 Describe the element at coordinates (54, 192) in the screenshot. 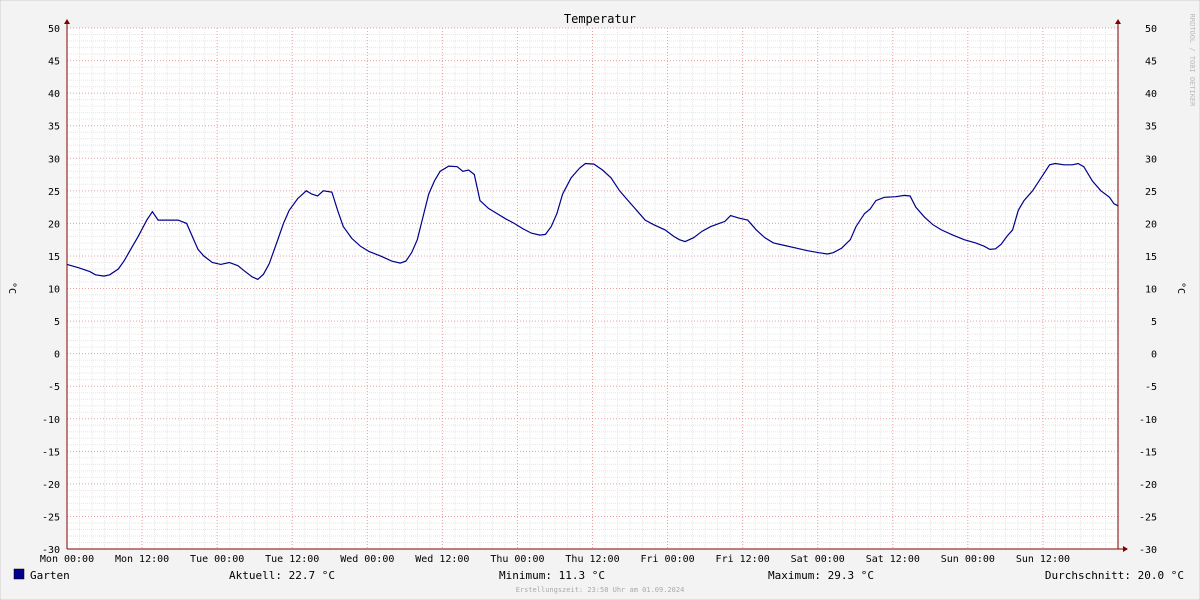

I see `y-tick-label-left: 25` at that location.